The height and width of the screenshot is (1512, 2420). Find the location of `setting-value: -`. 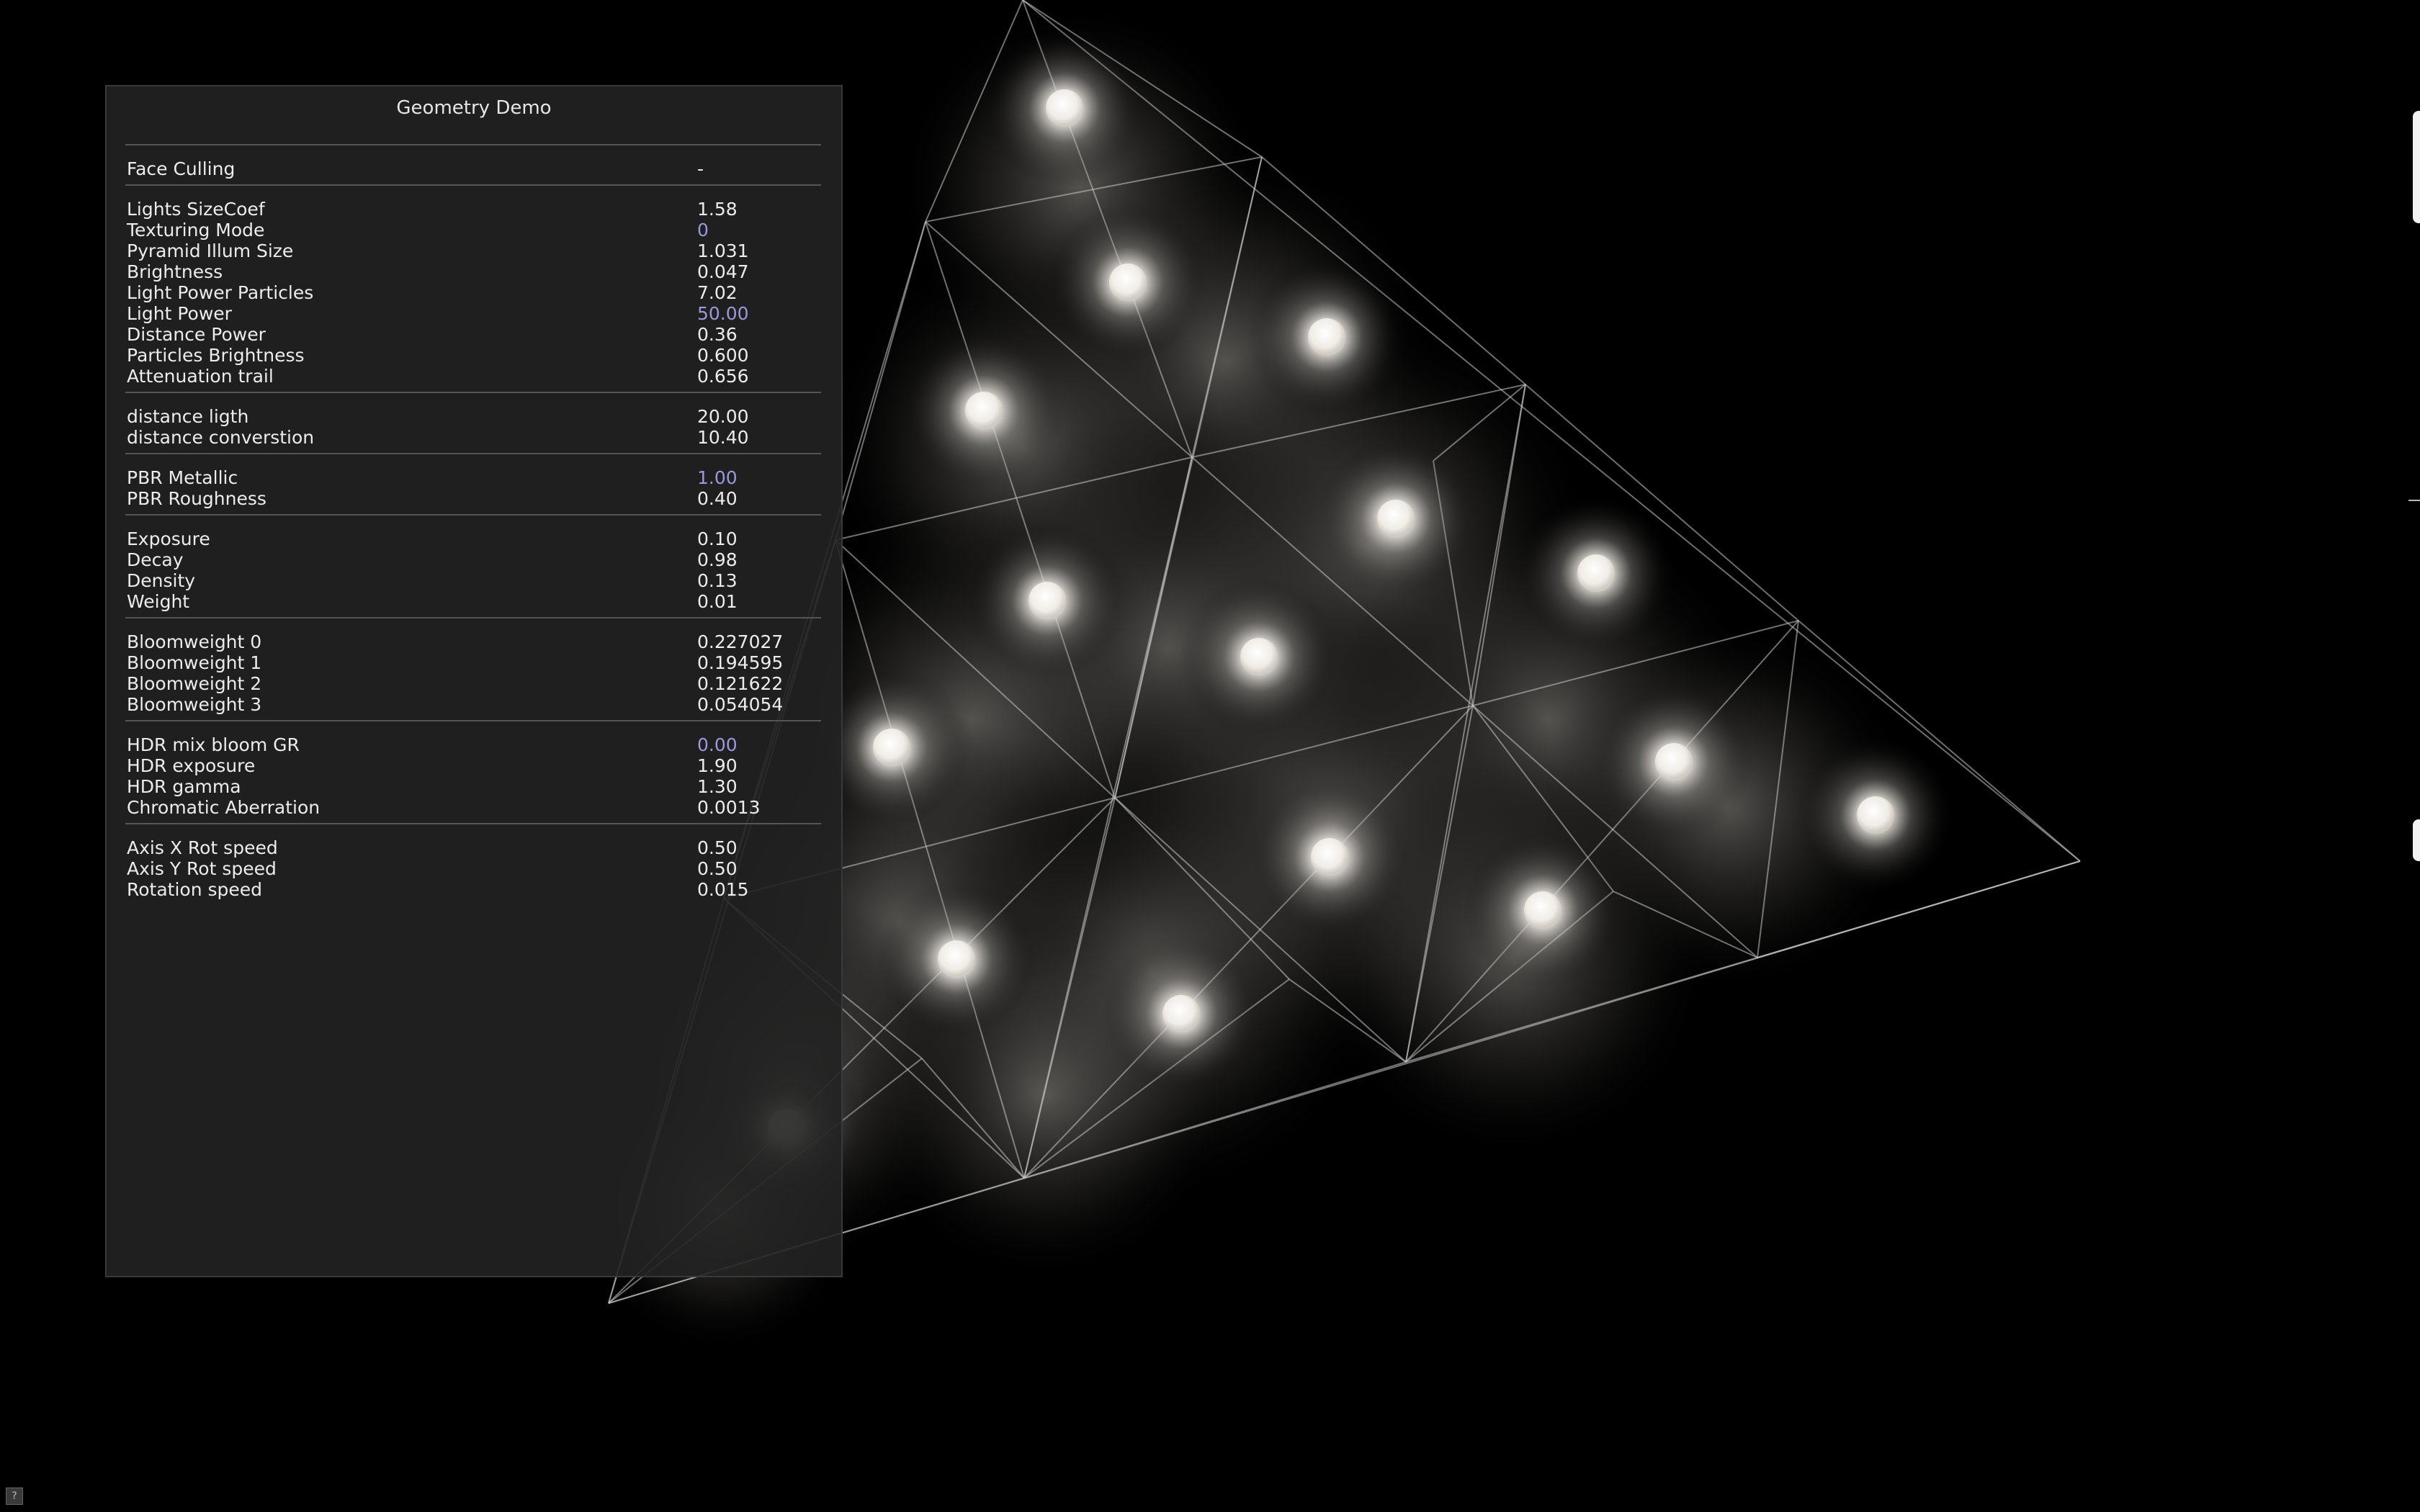

setting-value: - is located at coordinates (700, 168).